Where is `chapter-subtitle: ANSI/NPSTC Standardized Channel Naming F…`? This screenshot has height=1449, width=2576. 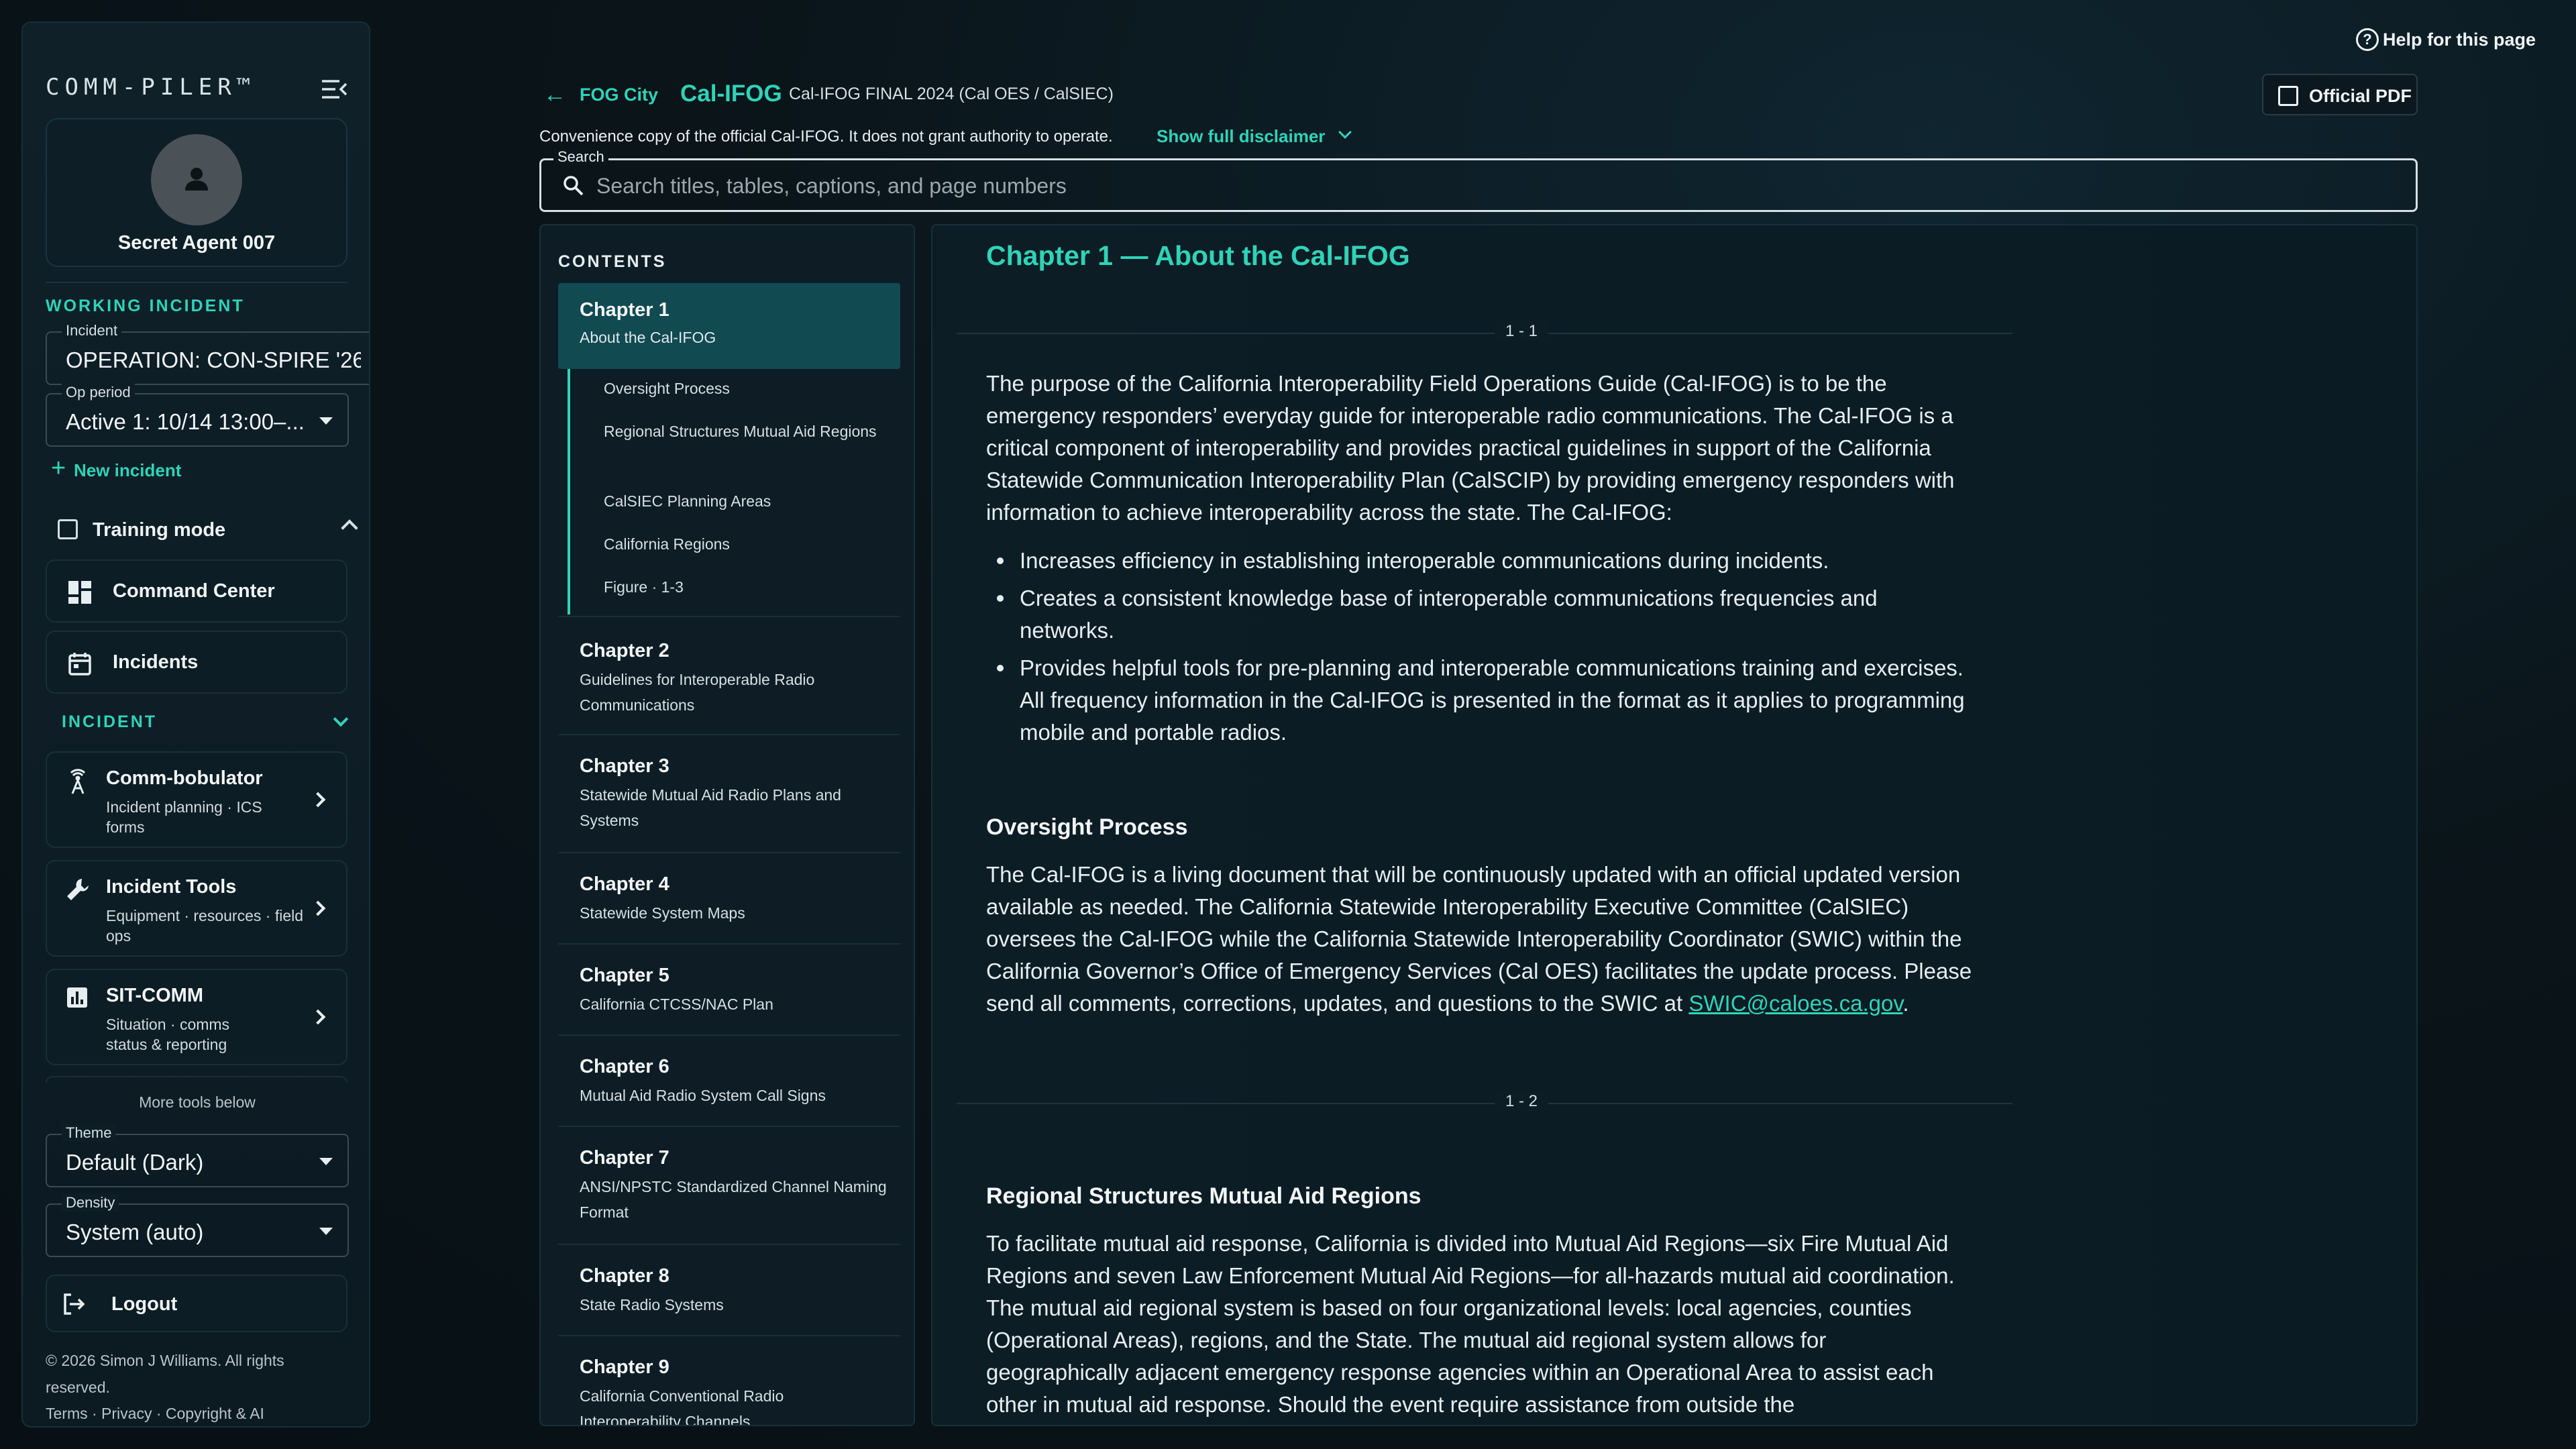 chapter-subtitle: ANSI/NPSTC Standardized Channel Naming F… is located at coordinates (733, 1199).